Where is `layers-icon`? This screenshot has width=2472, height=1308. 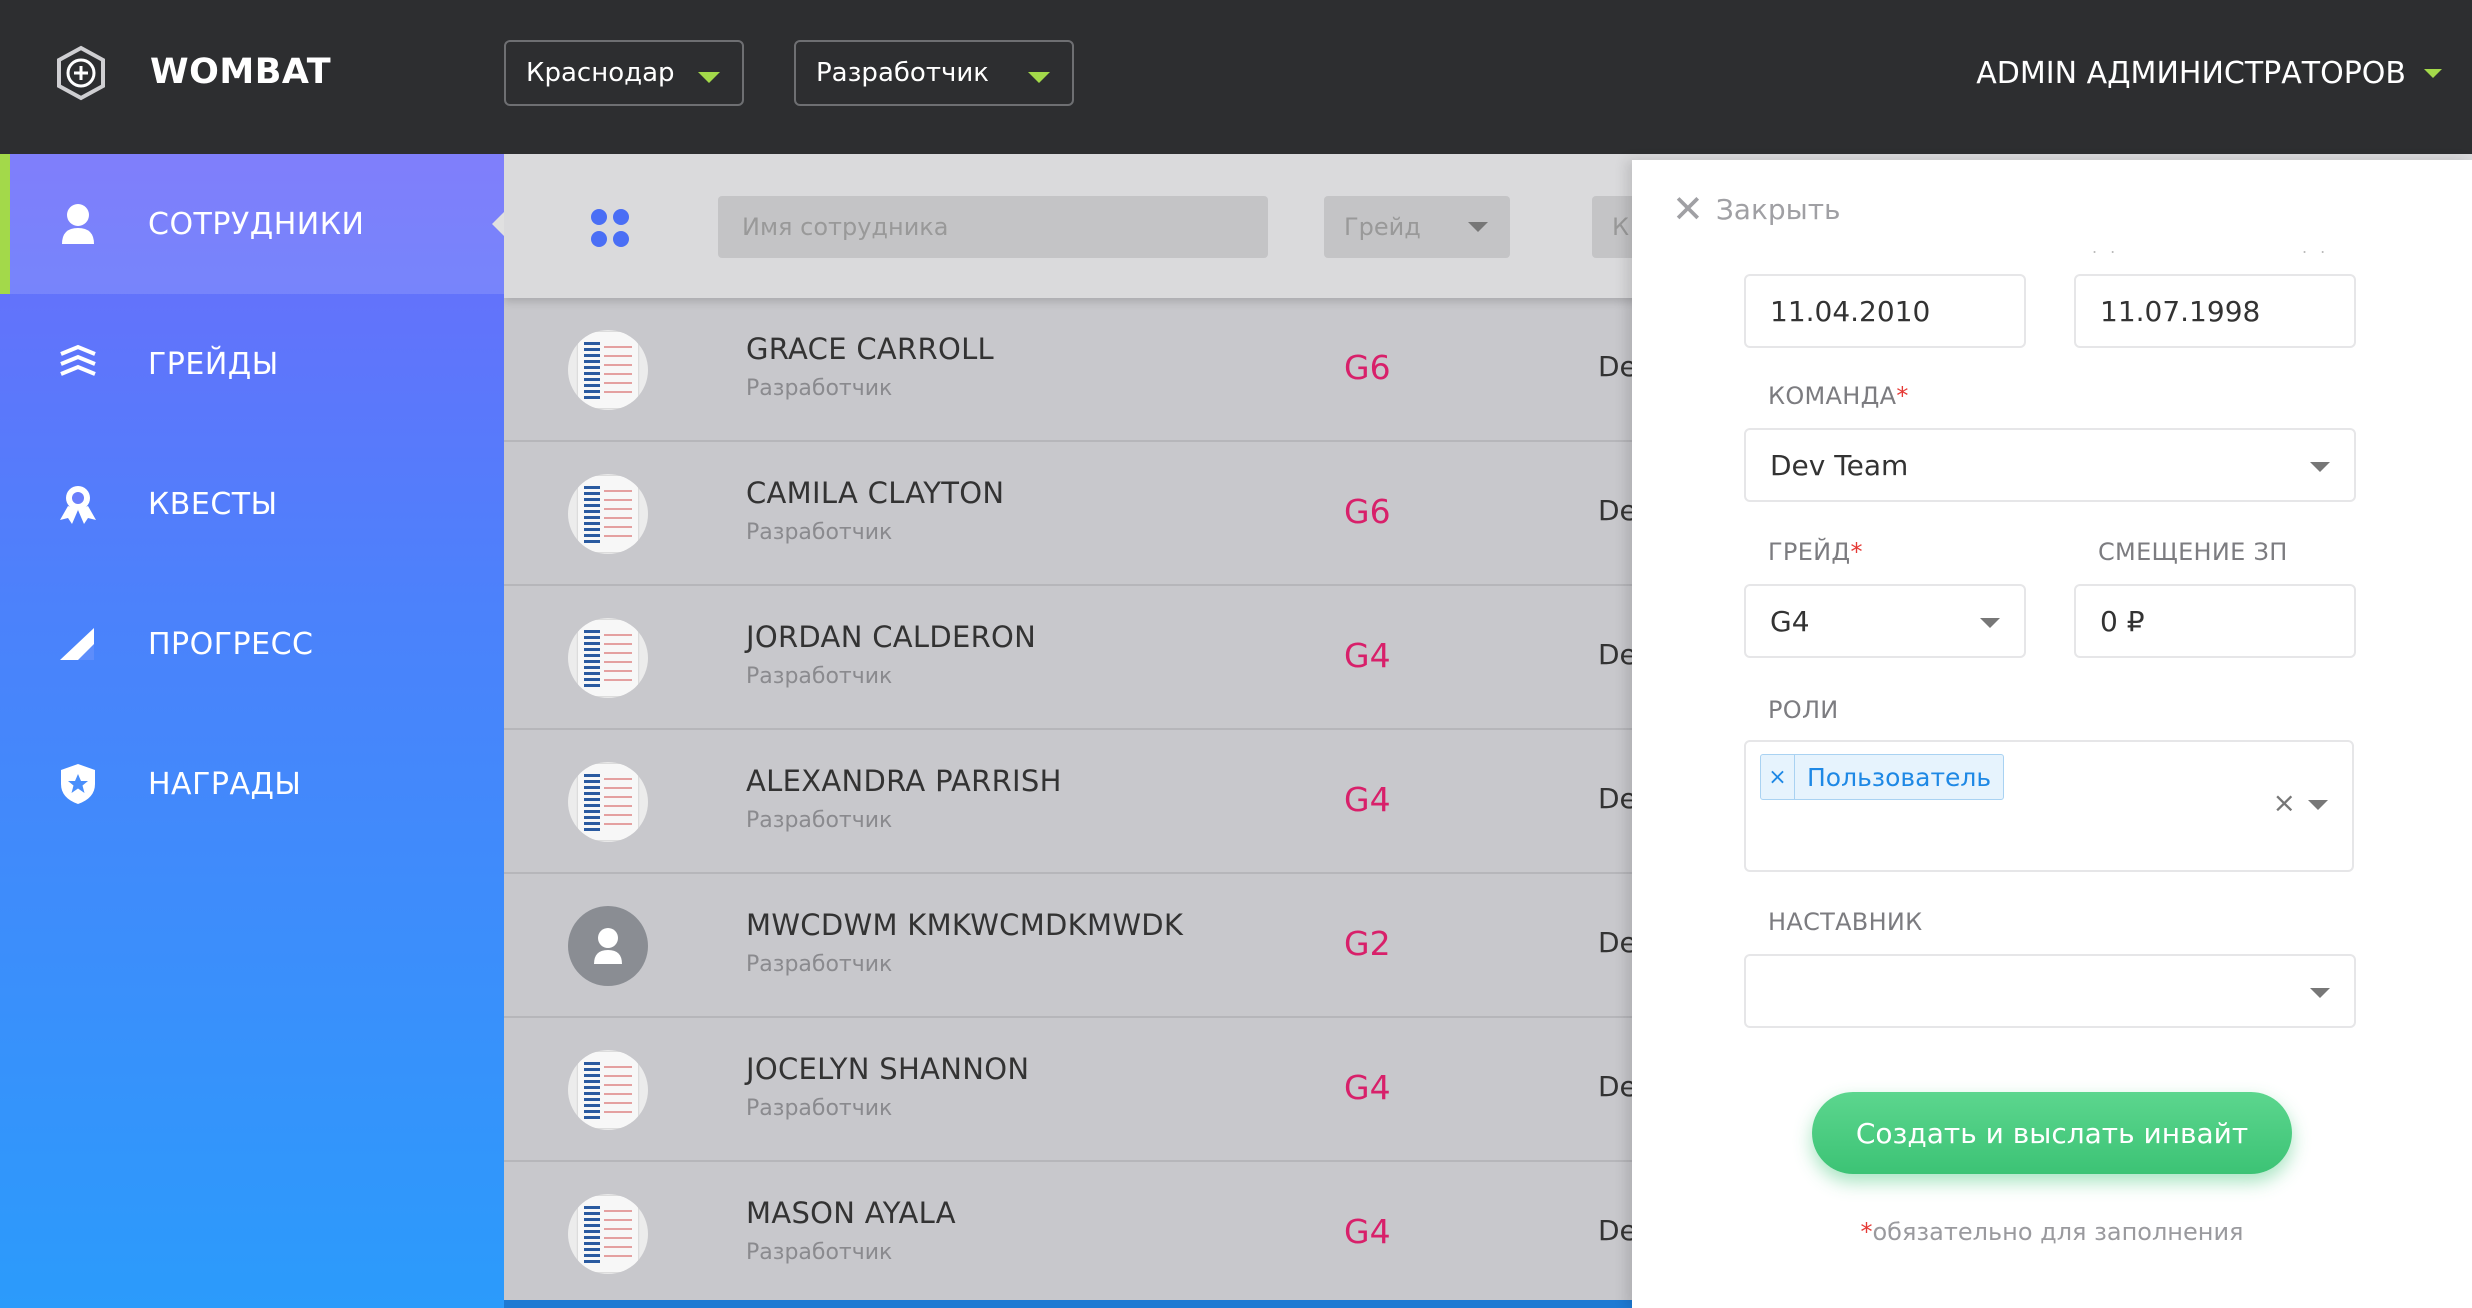 layers-icon is located at coordinates (78, 364).